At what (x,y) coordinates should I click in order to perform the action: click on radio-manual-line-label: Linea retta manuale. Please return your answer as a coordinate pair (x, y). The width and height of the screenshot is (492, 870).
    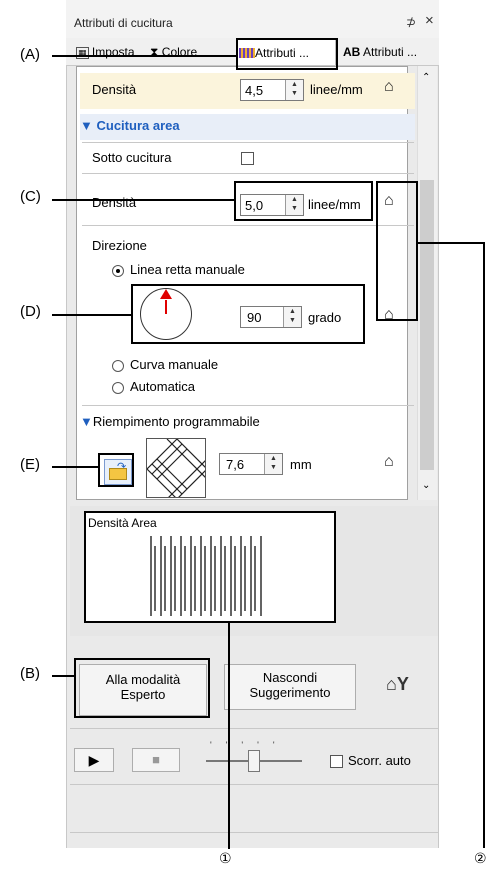
    Looking at the image, I should click on (187, 269).